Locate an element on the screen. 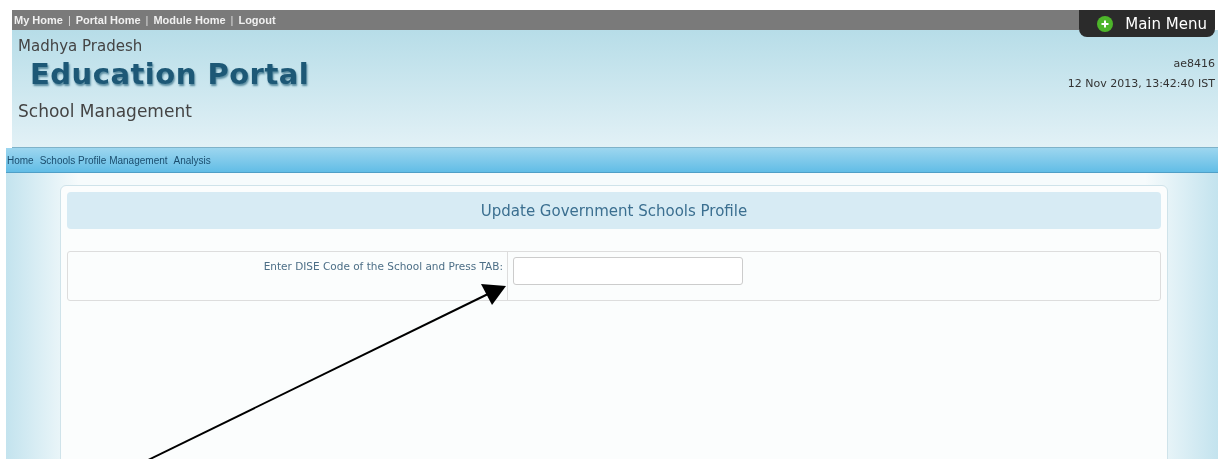 The image size is (1218, 459). nav-link: Home is located at coordinates (20, 160).